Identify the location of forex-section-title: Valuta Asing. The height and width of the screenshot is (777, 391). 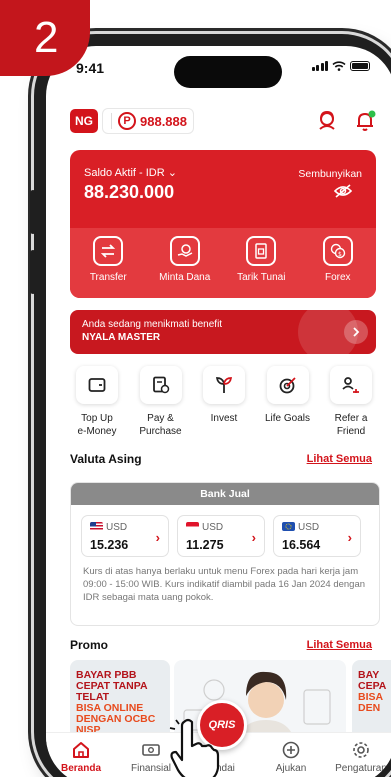
(106, 459).